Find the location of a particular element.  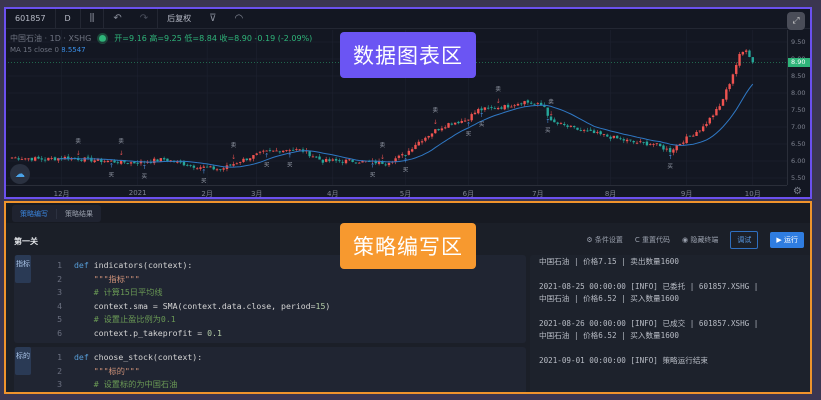

adjust-selector: 后复权 is located at coordinates (179, 18).